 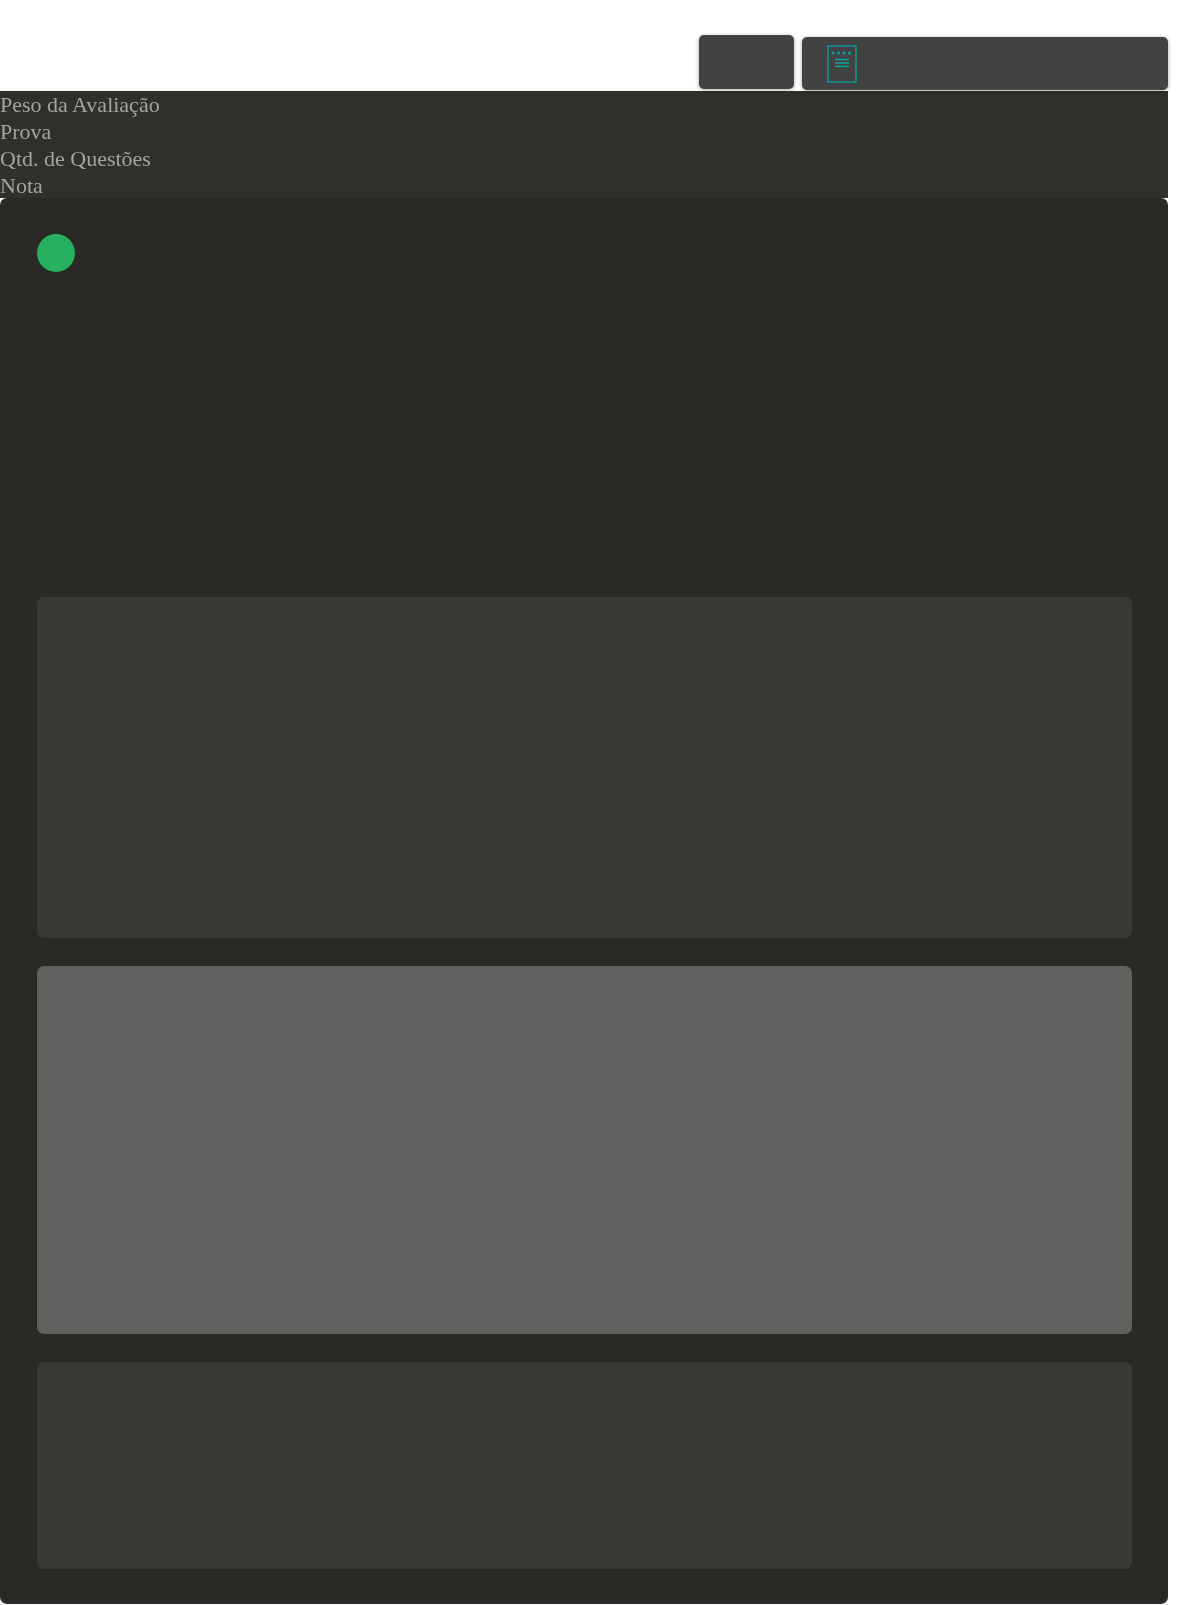 I want to click on column-label: Qtd. de Questões, so click(x=75, y=158).